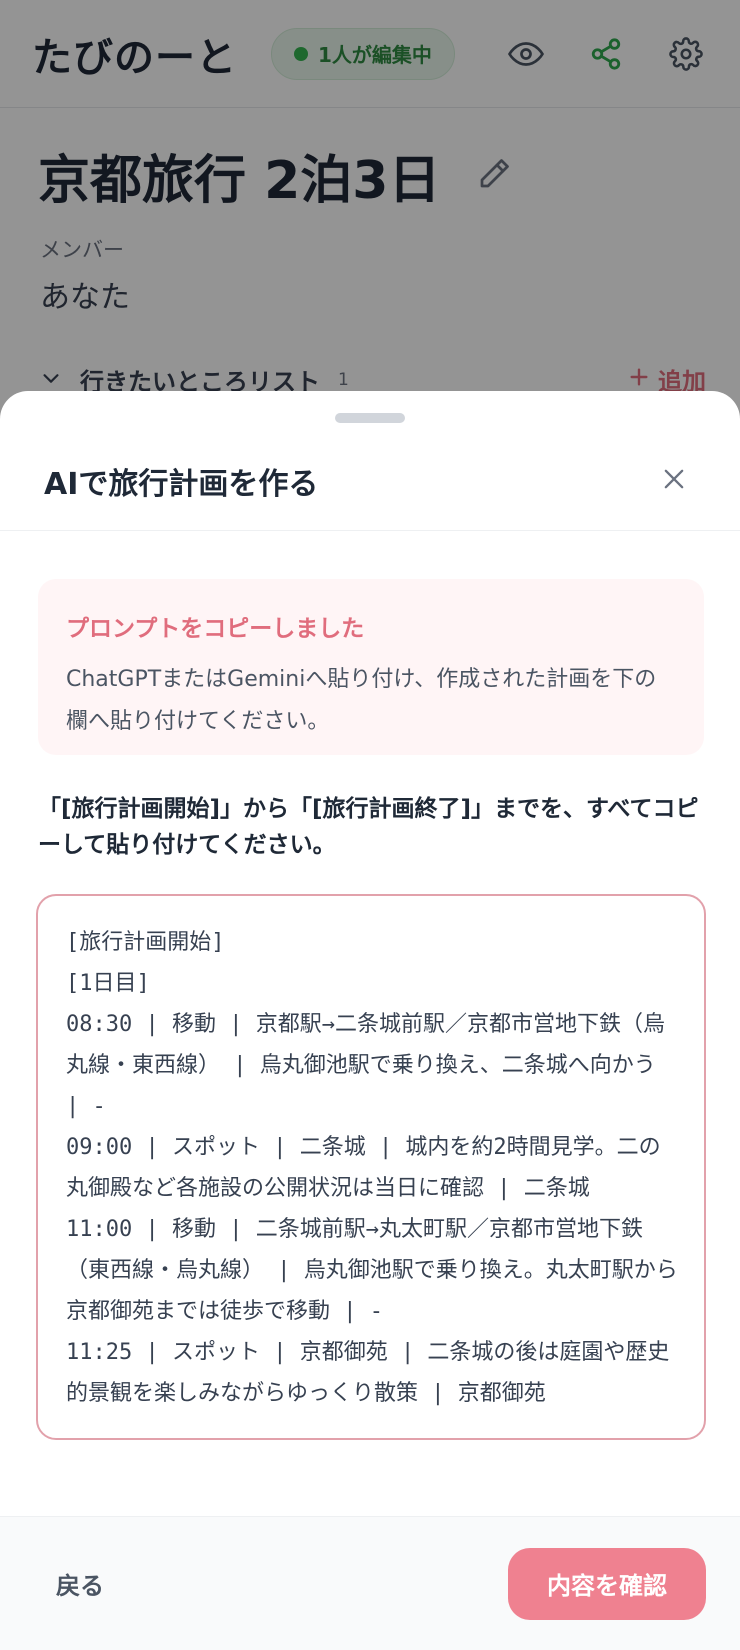  Describe the element at coordinates (607, 1583) in the screenshot. I see `confirm-button: 内容を確認` at that location.